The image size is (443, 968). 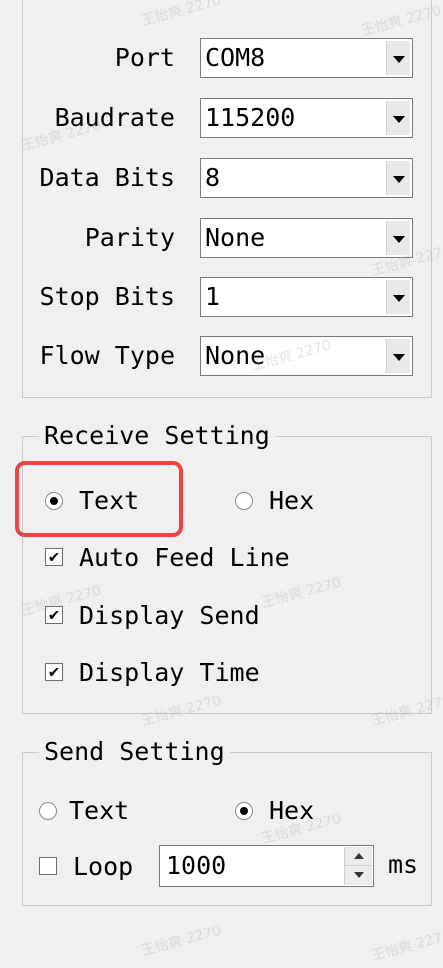 What do you see at coordinates (107, 177) in the screenshot?
I see `data-bits-label: Data Bits` at bounding box center [107, 177].